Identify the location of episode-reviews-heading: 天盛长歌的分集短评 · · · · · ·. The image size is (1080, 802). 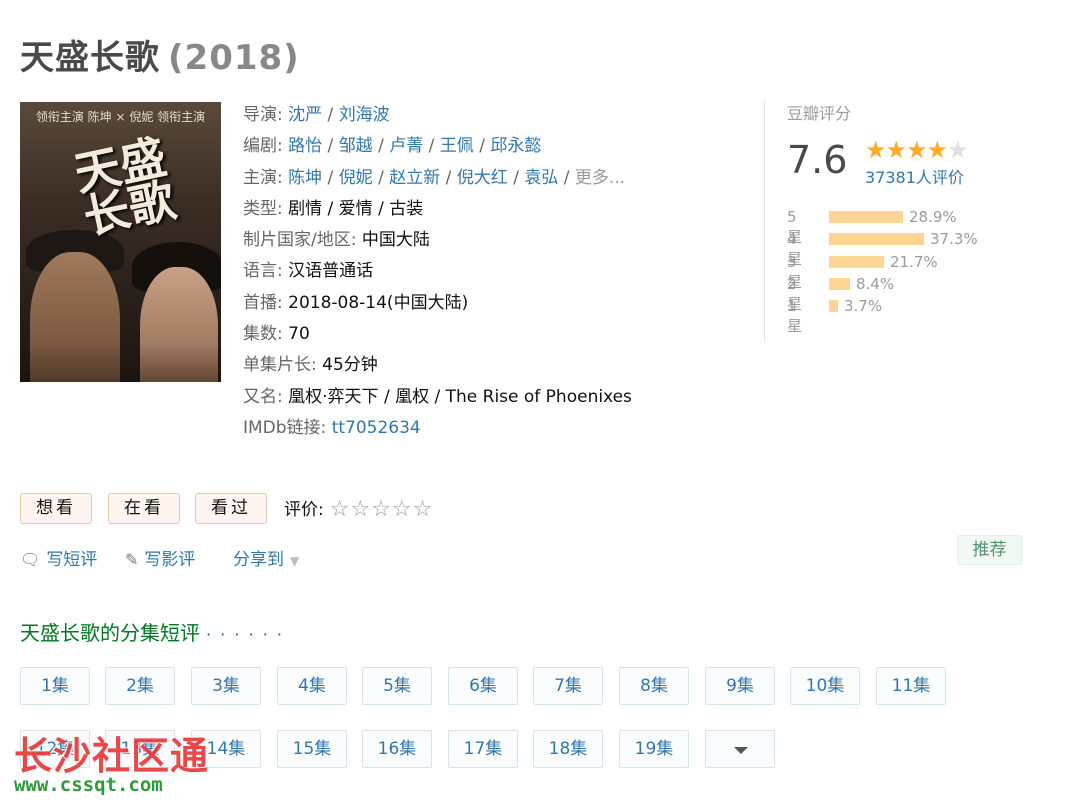
(152, 631).